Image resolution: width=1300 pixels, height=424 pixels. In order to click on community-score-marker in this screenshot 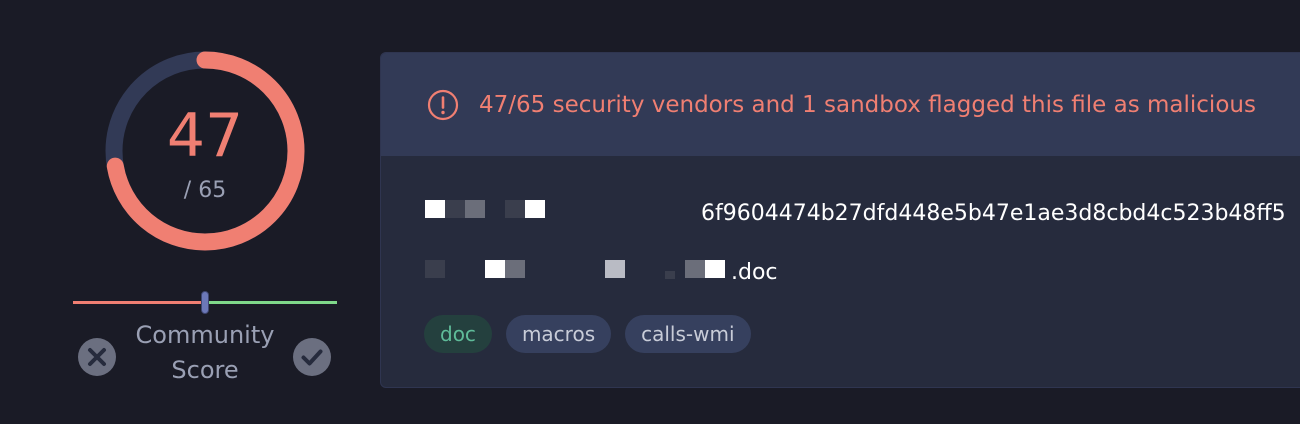, I will do `click(205, 302)`.